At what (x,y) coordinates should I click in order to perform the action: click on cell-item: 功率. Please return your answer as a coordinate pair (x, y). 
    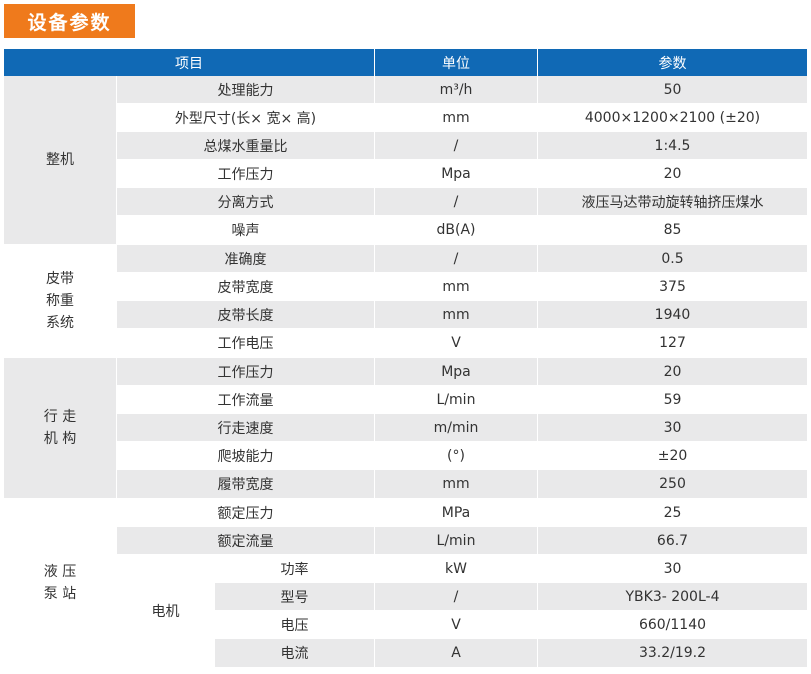
    Looking at the image, I should click on (295, 568).